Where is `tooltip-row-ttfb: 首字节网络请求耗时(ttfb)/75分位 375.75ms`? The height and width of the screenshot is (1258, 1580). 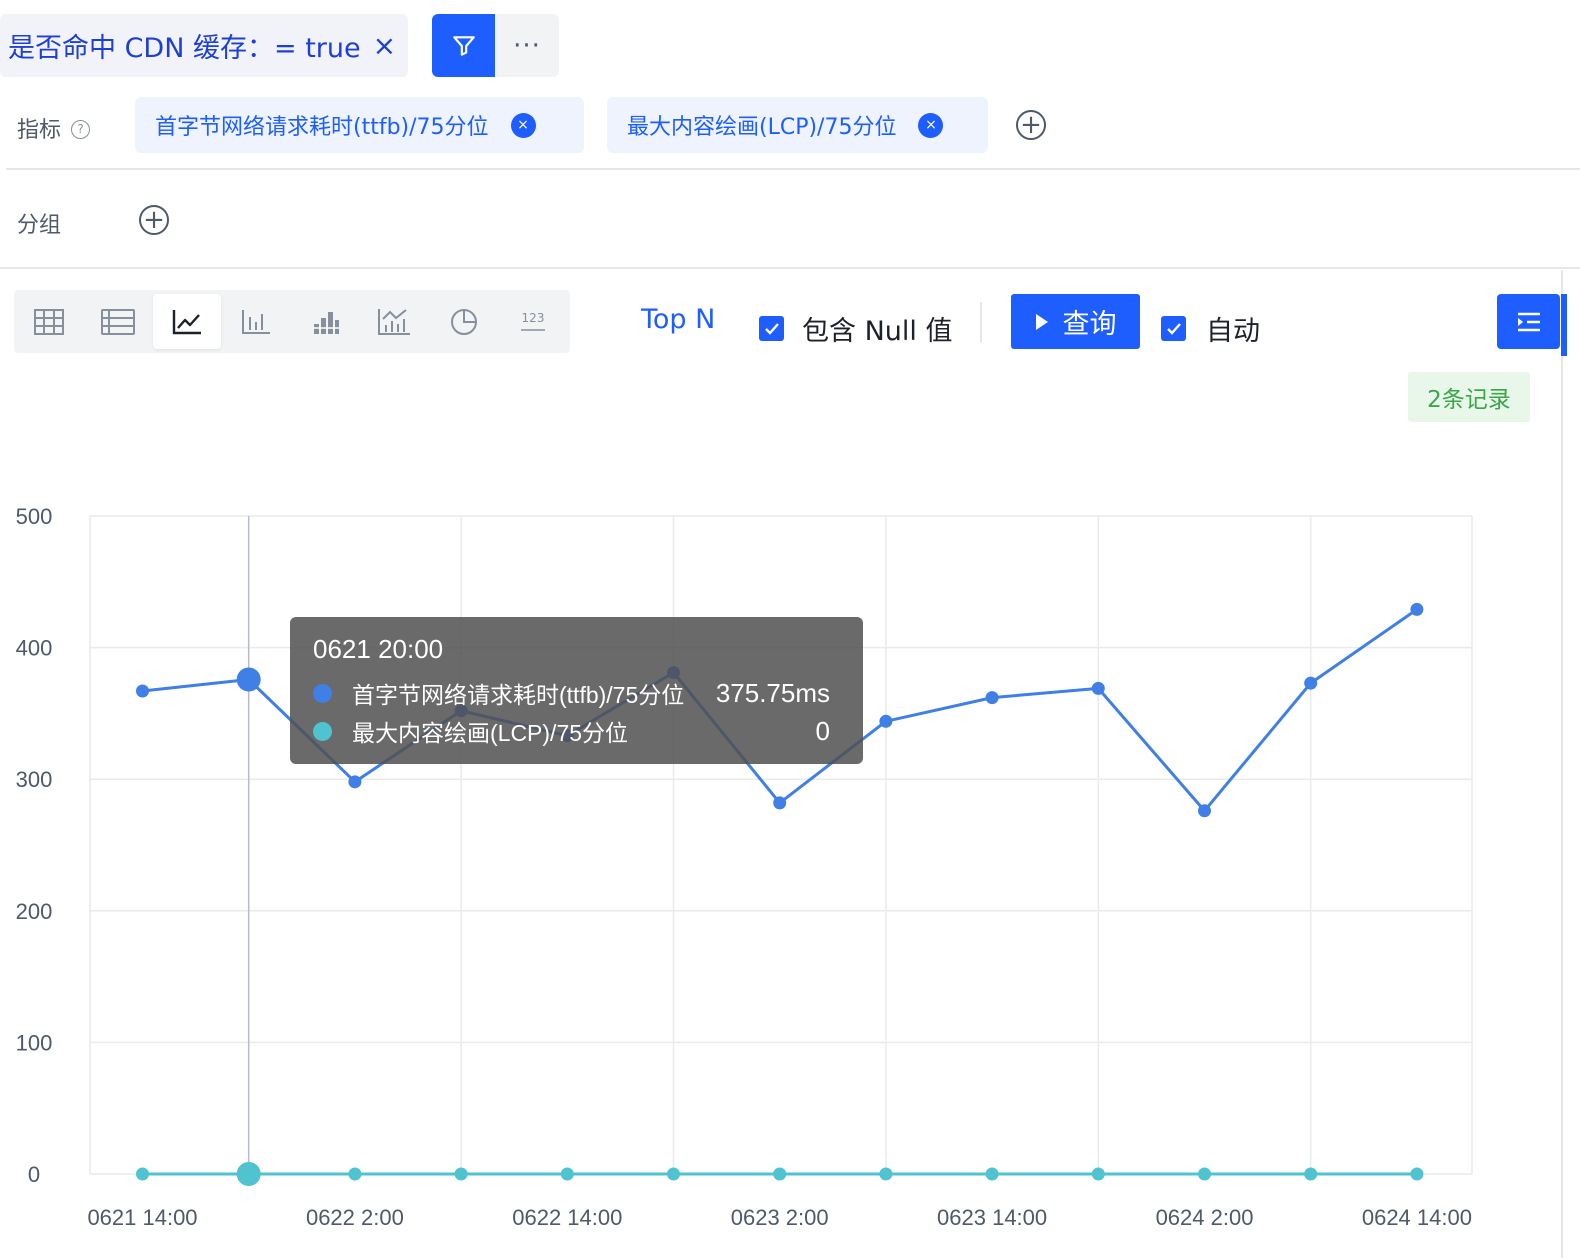 tooltip-row-ttfb: 首字节网络请求耗时(ttfb)/75分位 375.75ms is located at coordinates (576, 693).